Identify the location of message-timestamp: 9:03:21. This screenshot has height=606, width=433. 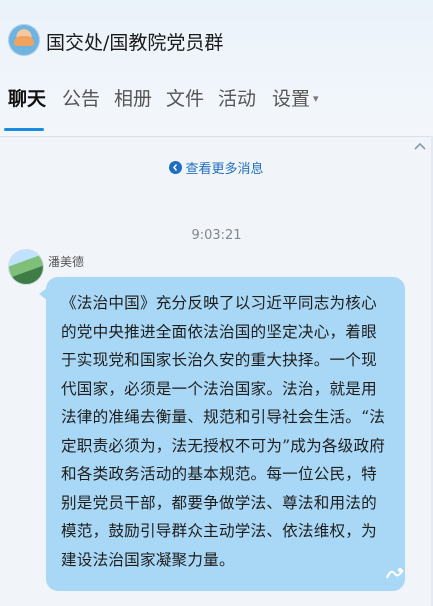
(216, 235).